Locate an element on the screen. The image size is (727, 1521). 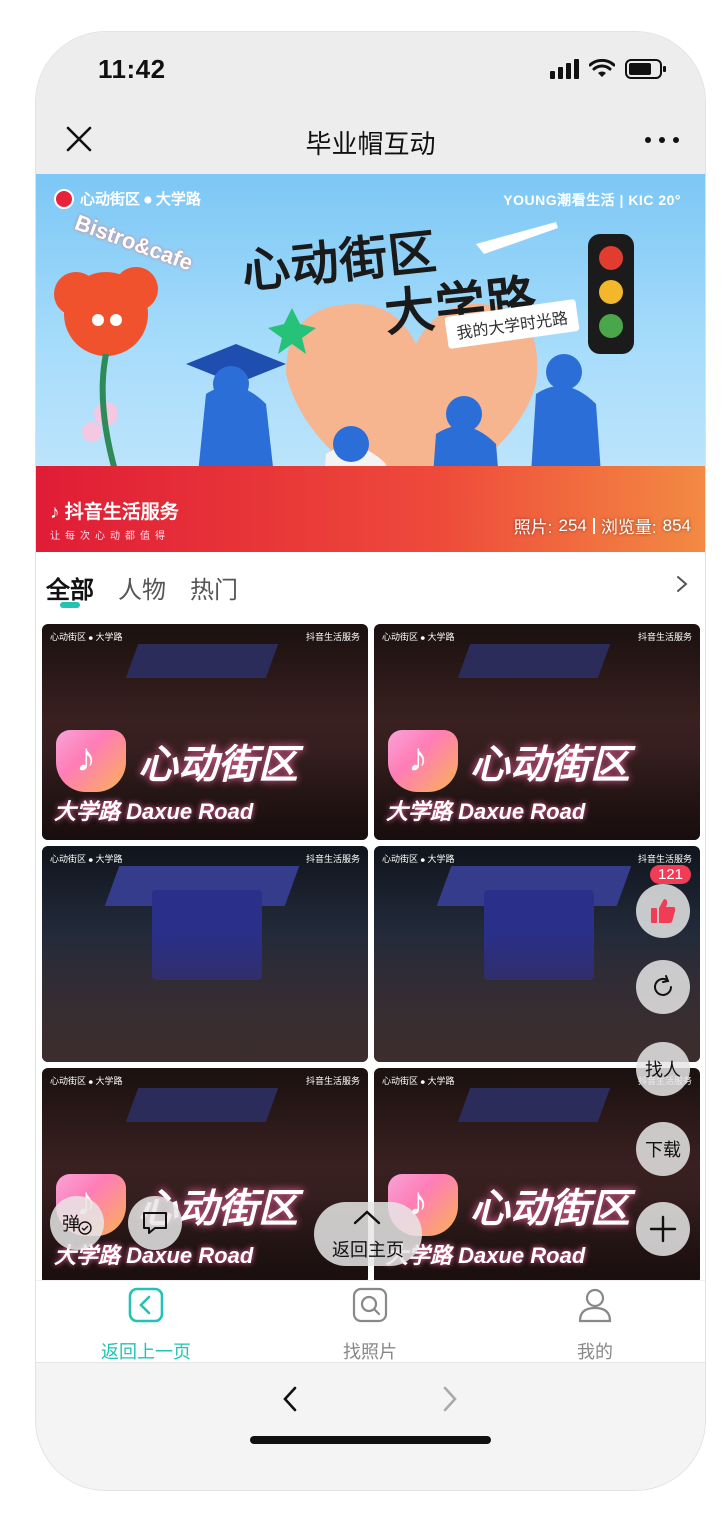
download-button: 下载 is located at coordinates (663, 1149).